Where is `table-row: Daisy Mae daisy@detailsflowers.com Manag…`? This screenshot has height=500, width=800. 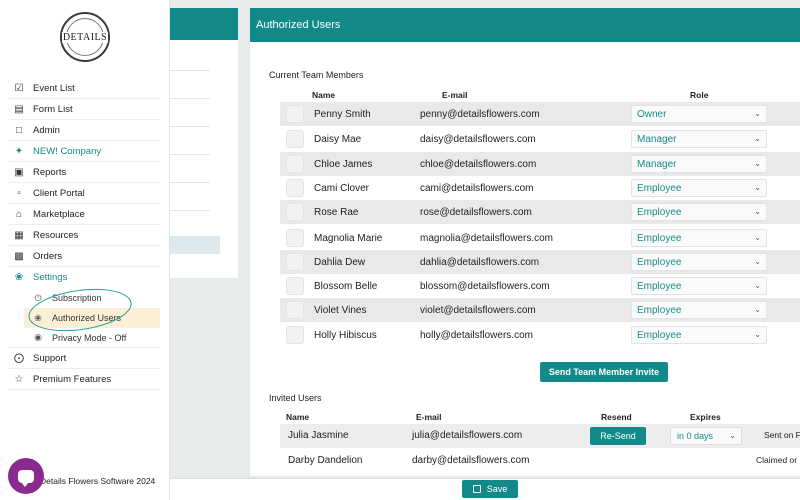
table-row: Daisy Mae daisy@detailsflowers.com Manag… is located at coordinates (540, 139).